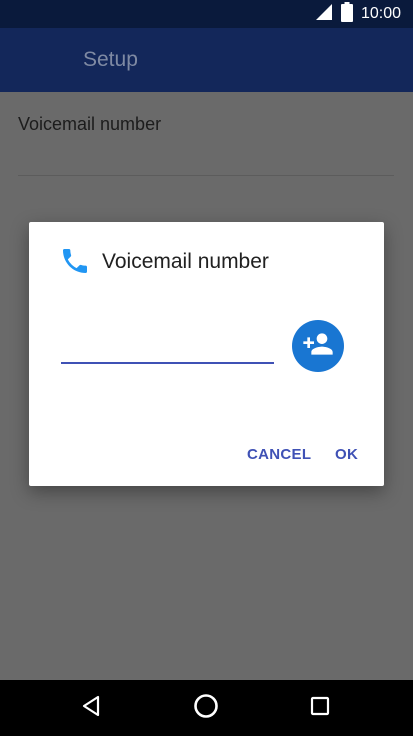 The image size is (413, 736). Describe the element at coordinates (324, 14) in the screenshot. I see `signal-icon` at that location.